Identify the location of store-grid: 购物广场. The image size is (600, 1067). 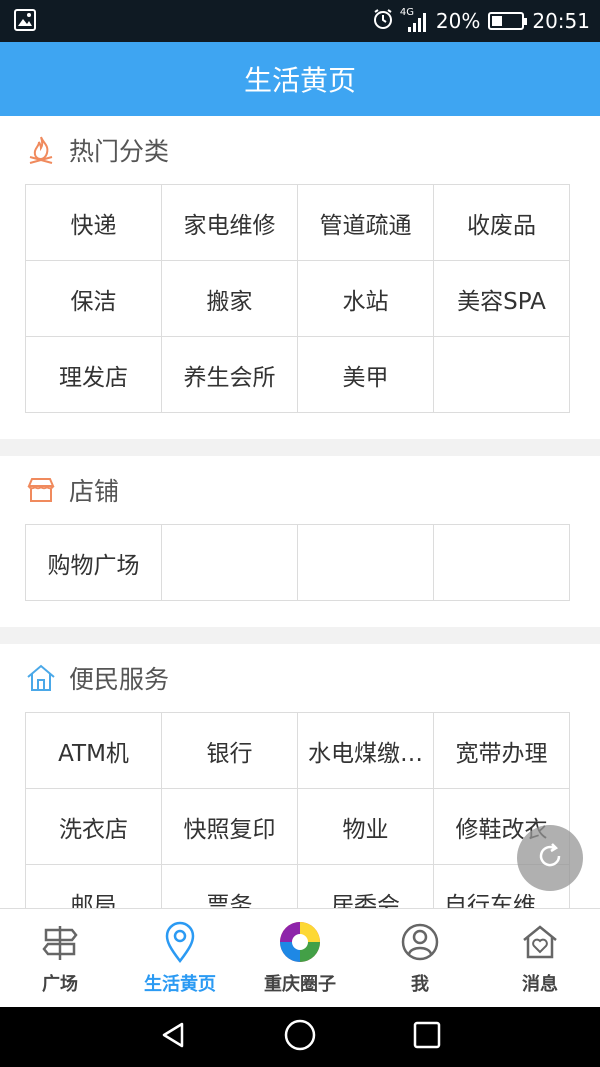
(297, 562).